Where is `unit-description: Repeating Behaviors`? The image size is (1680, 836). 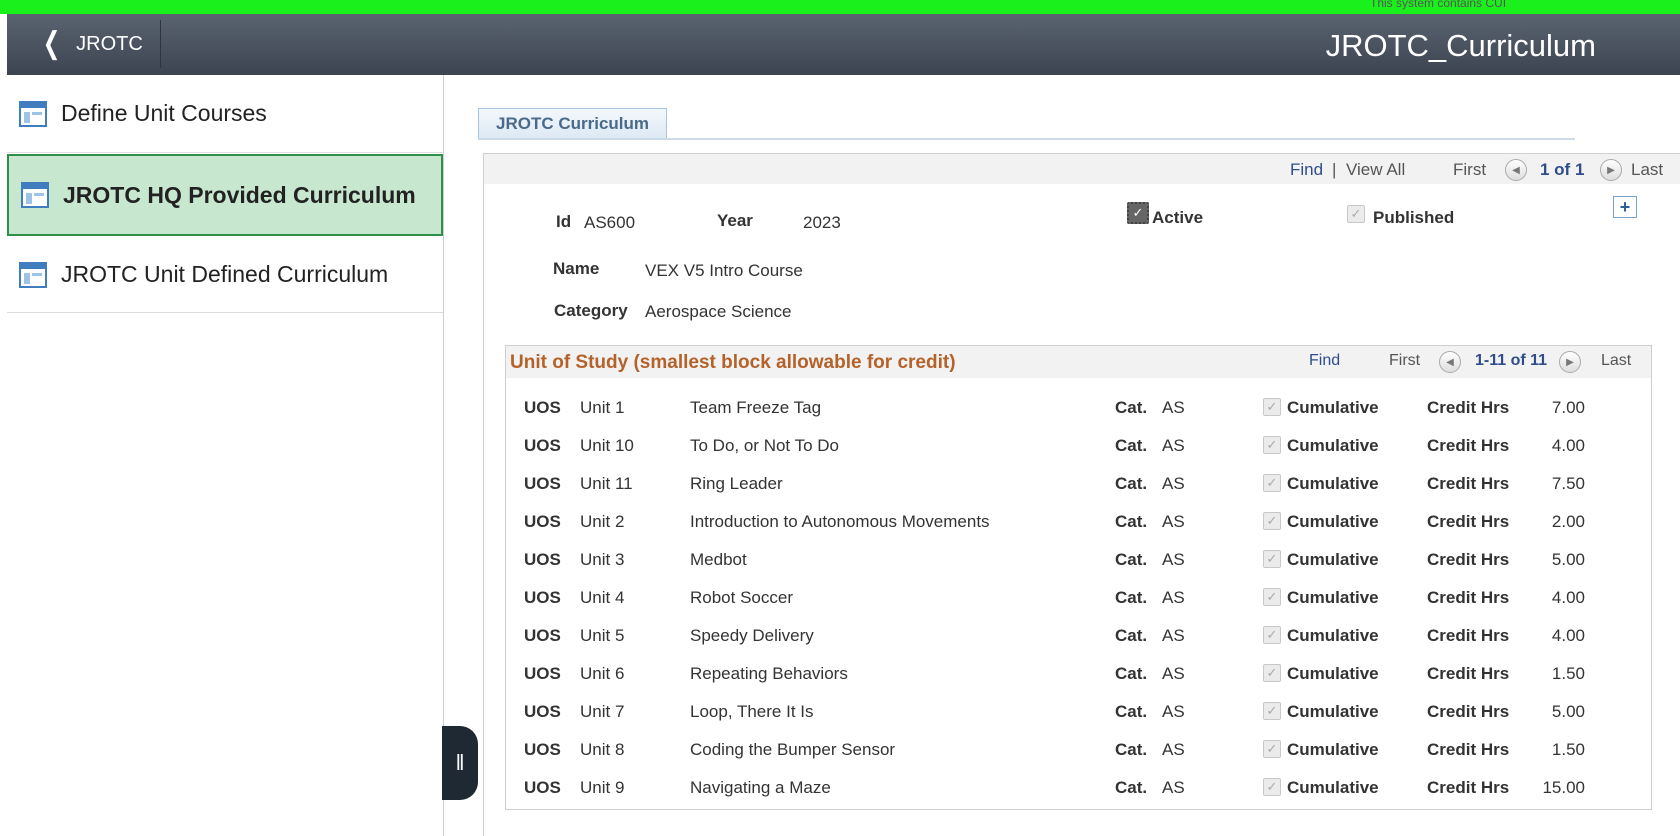
unit-description: Repeating Behaviors is located at coordinates (769, 673).